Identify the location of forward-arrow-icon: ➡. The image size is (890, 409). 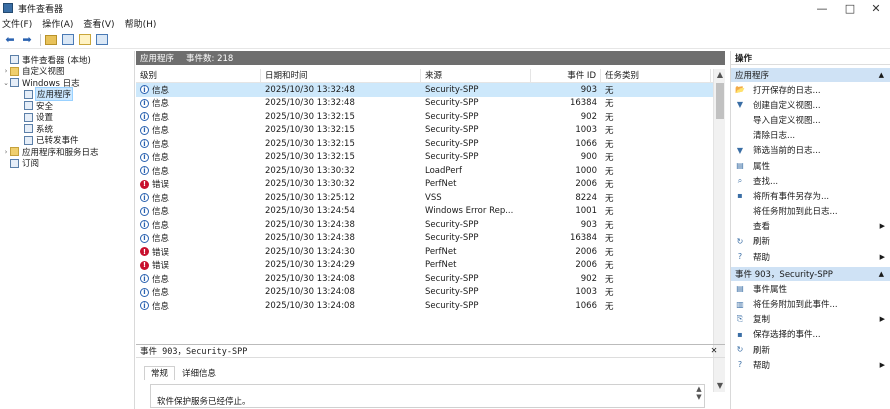
(27, 40).